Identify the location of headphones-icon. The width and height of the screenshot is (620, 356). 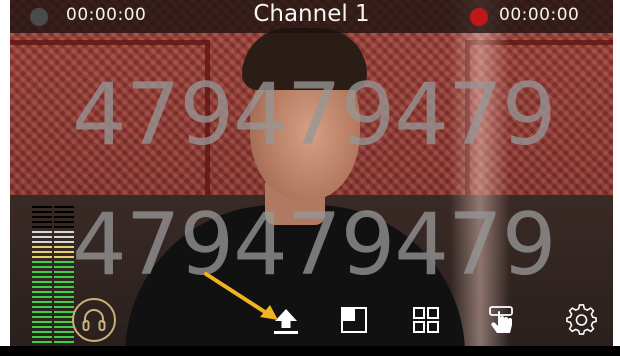
(94, 320).